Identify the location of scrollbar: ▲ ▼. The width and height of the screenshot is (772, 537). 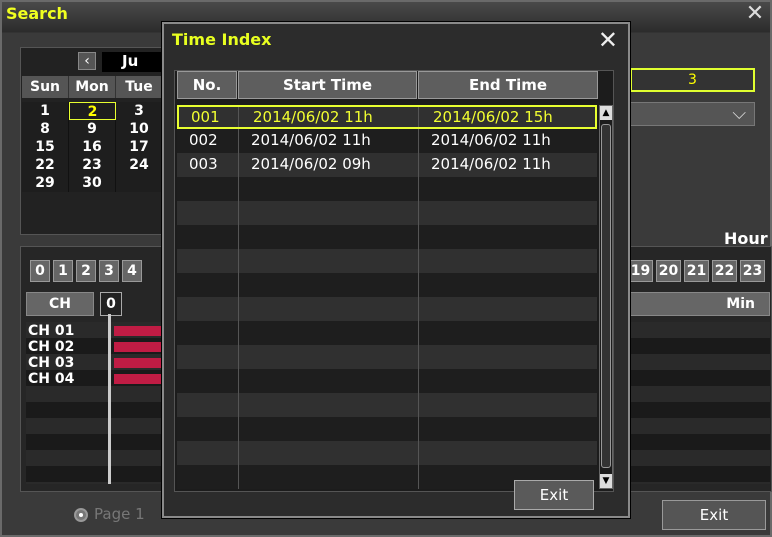
(606, 297).